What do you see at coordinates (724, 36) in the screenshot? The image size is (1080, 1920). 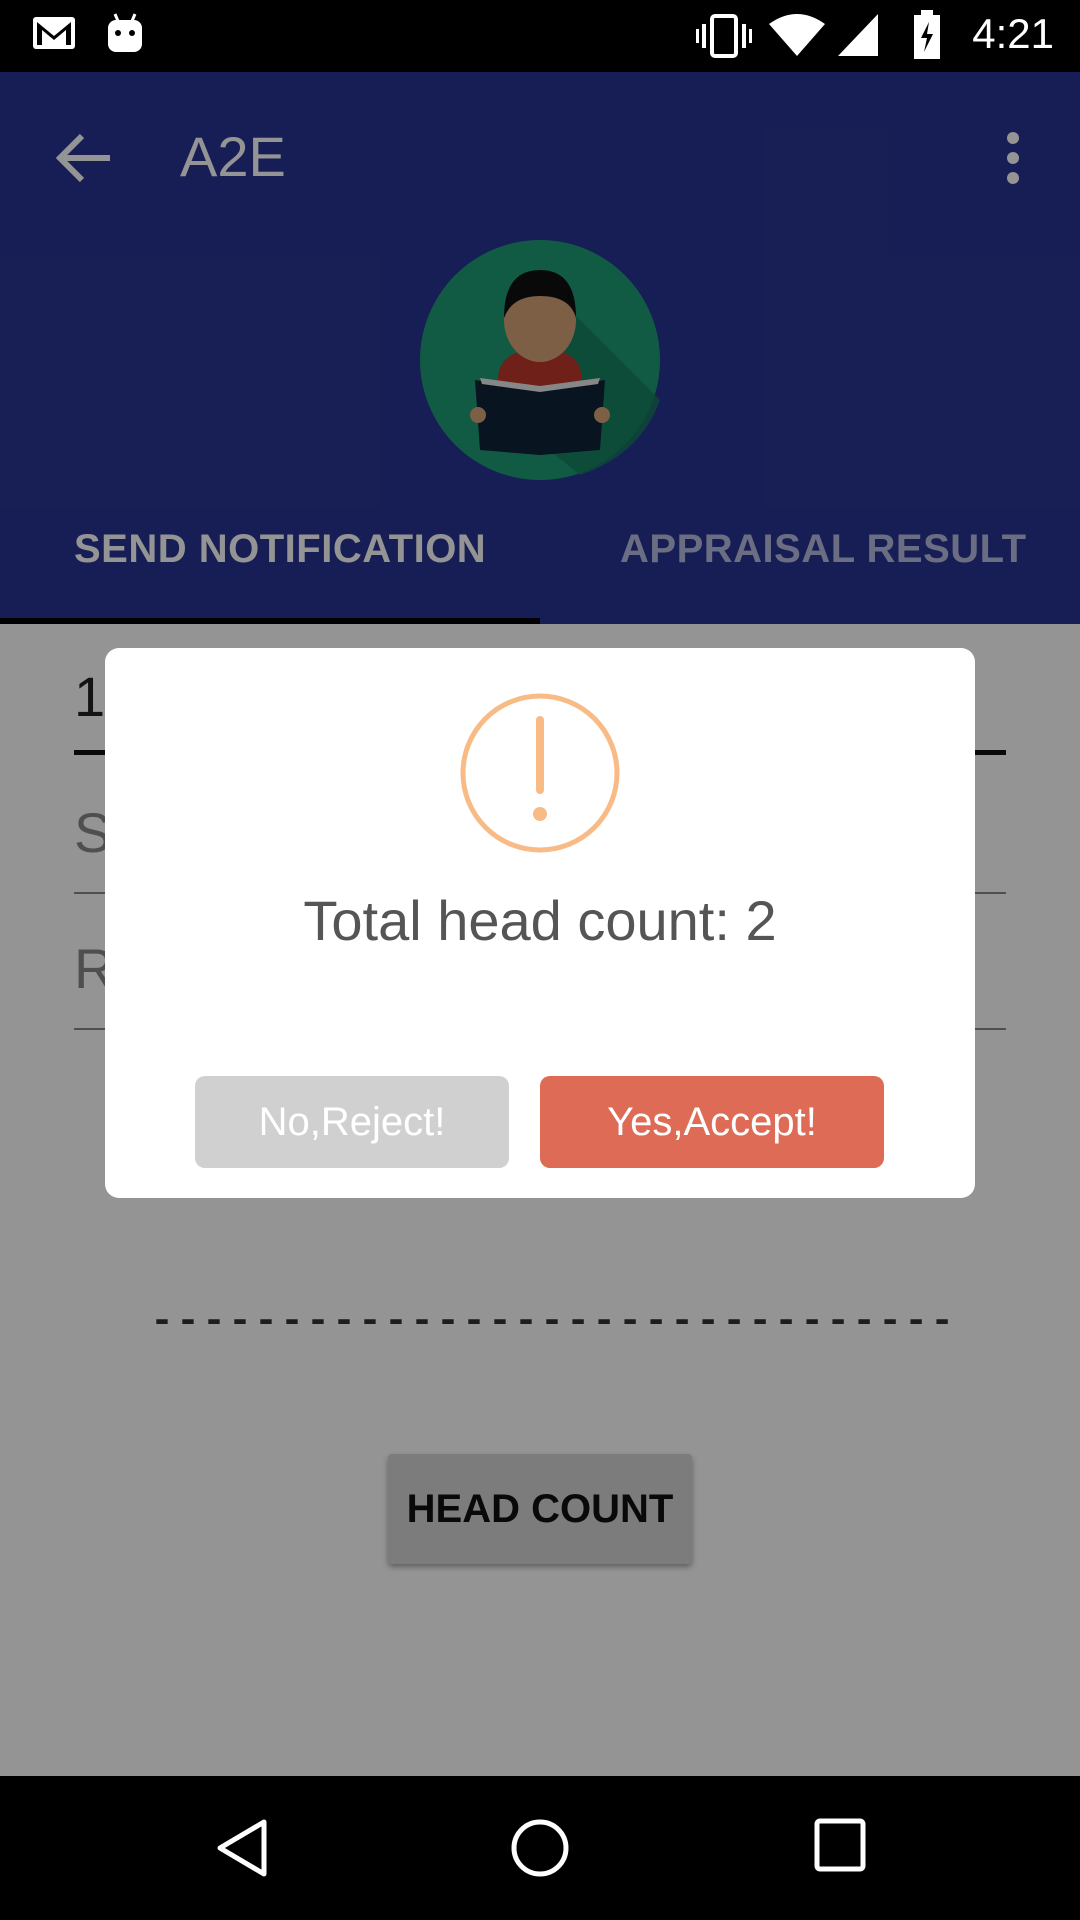 I see `vibrate-icon` at bounding box center [724, 36].